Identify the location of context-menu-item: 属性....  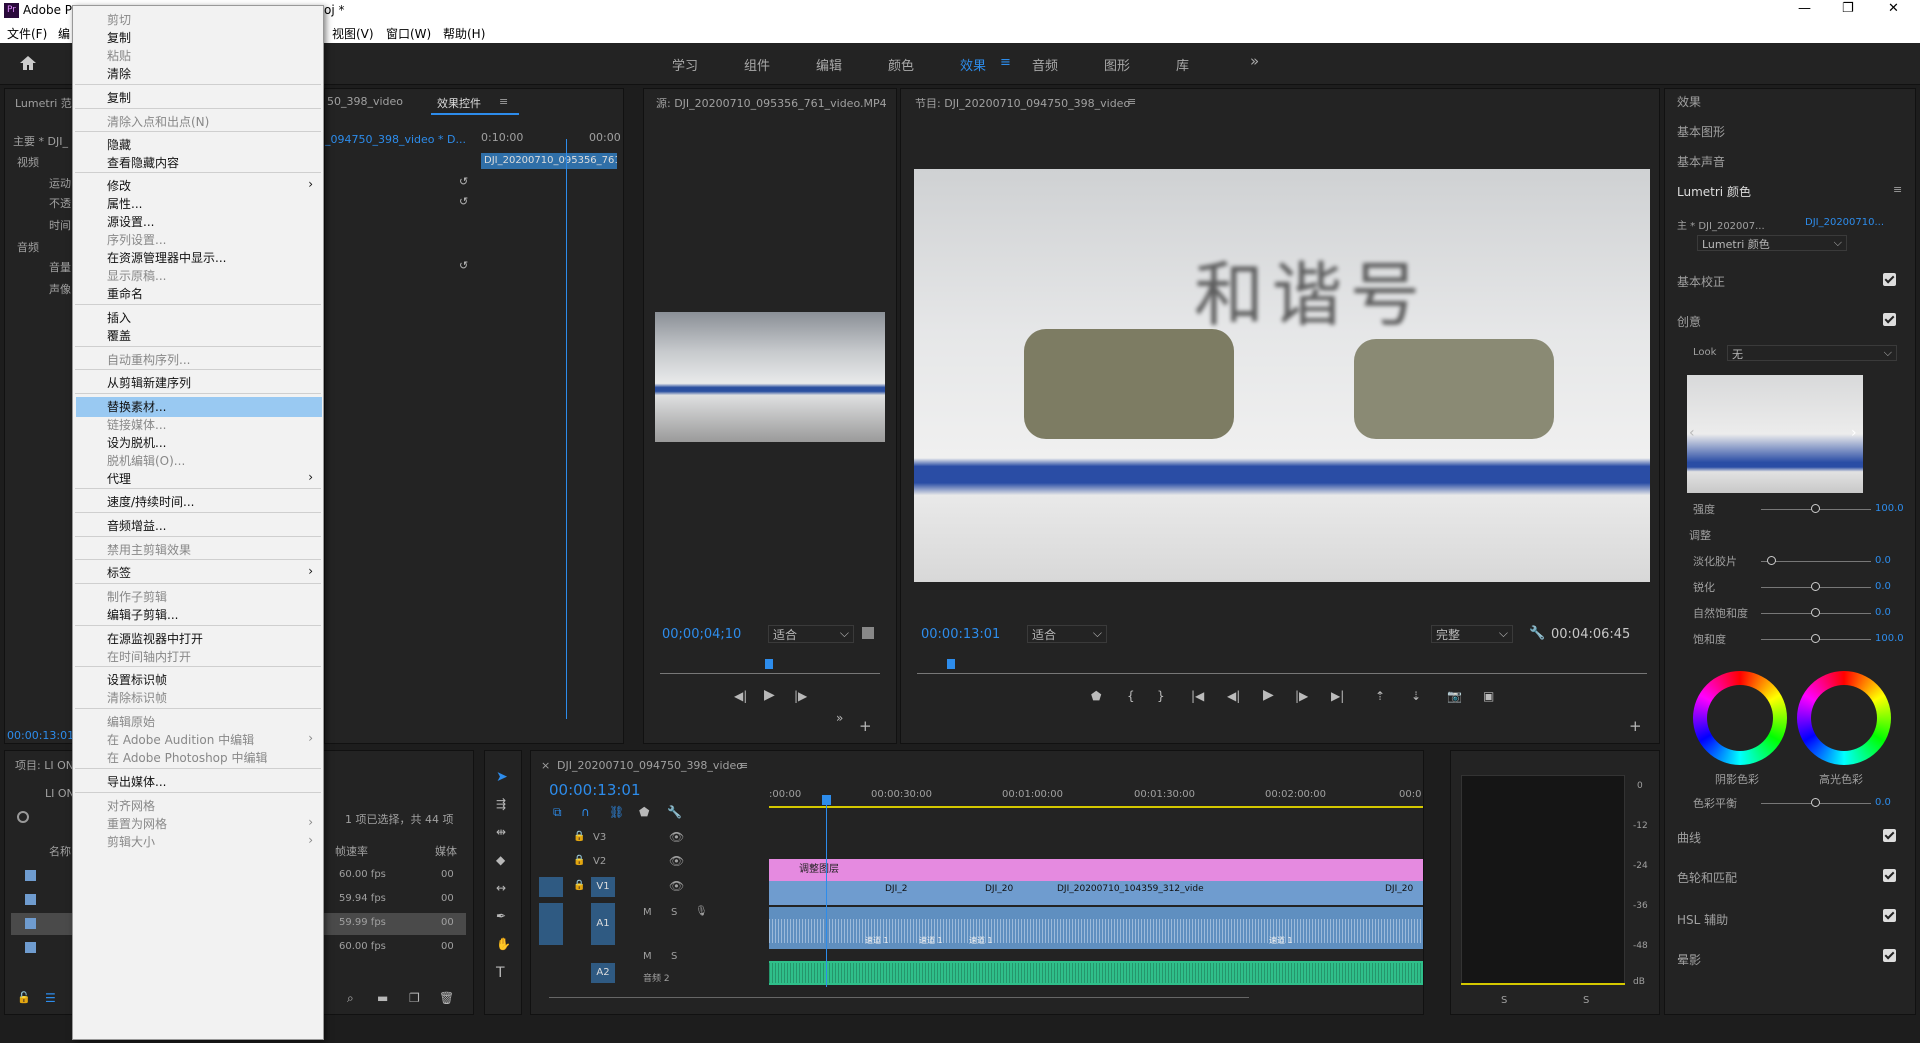
(124, 204).